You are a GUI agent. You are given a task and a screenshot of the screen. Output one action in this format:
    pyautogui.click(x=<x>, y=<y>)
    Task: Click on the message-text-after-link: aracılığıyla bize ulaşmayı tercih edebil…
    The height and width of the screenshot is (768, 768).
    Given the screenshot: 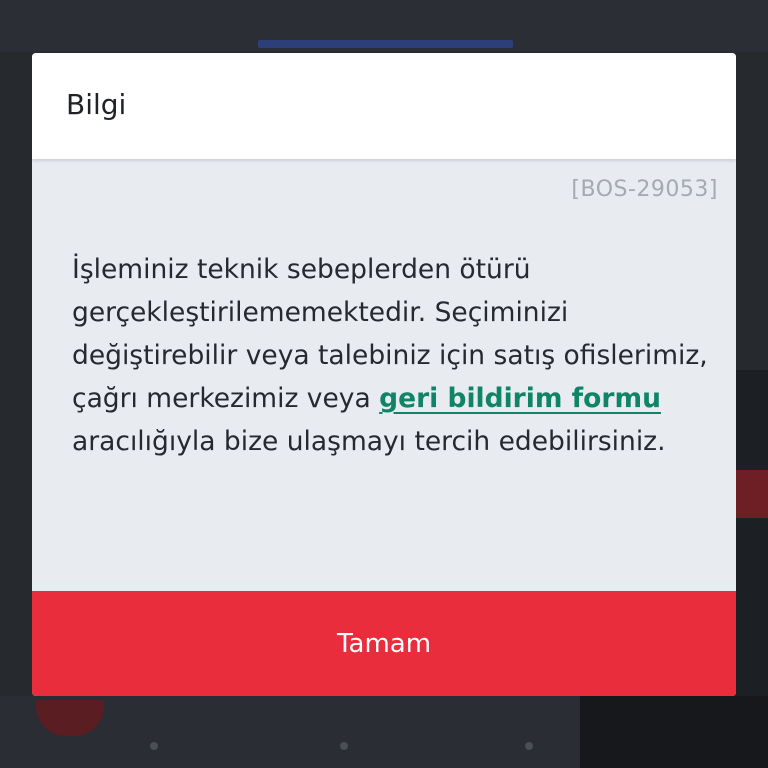 What is the action you would take?
    pyautogui.click(x=369, y=441)
    